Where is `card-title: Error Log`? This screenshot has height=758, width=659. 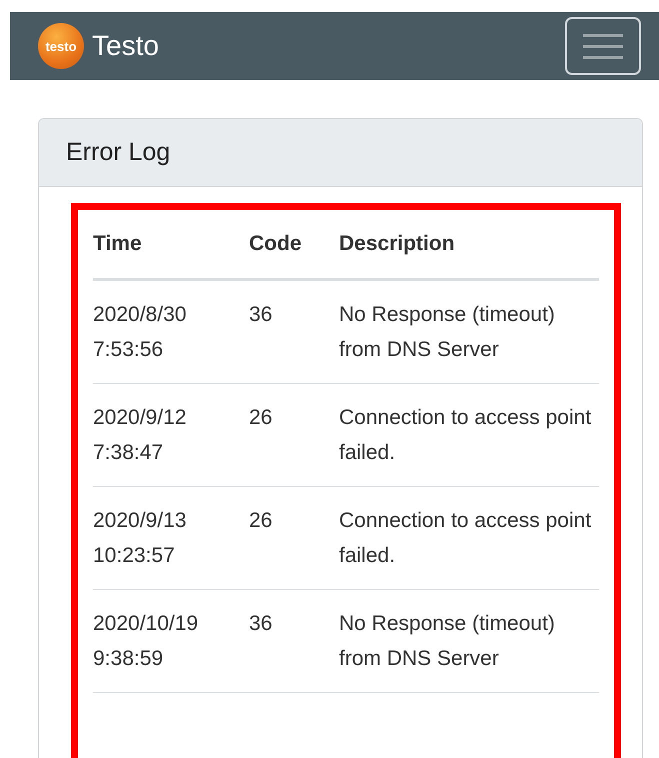
card-title: Error Log is located at coordinates (118, 152).